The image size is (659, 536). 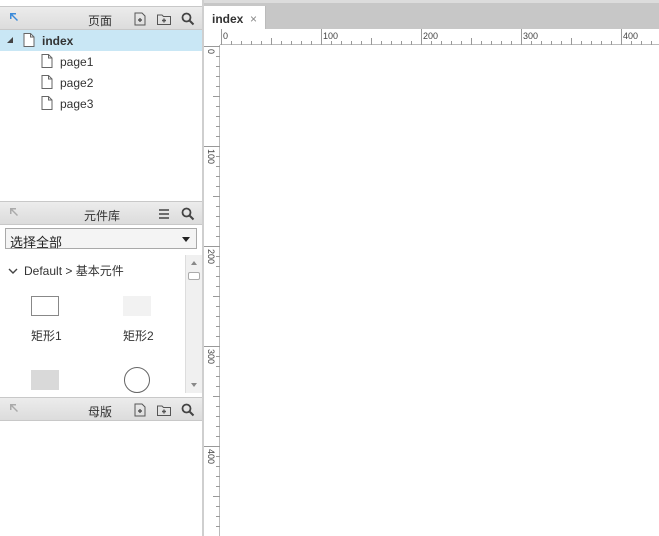 What do you see at coordinates (193, 324) in the screenshot?
I see `library-scrollbar` at bounding box center [193, 324].